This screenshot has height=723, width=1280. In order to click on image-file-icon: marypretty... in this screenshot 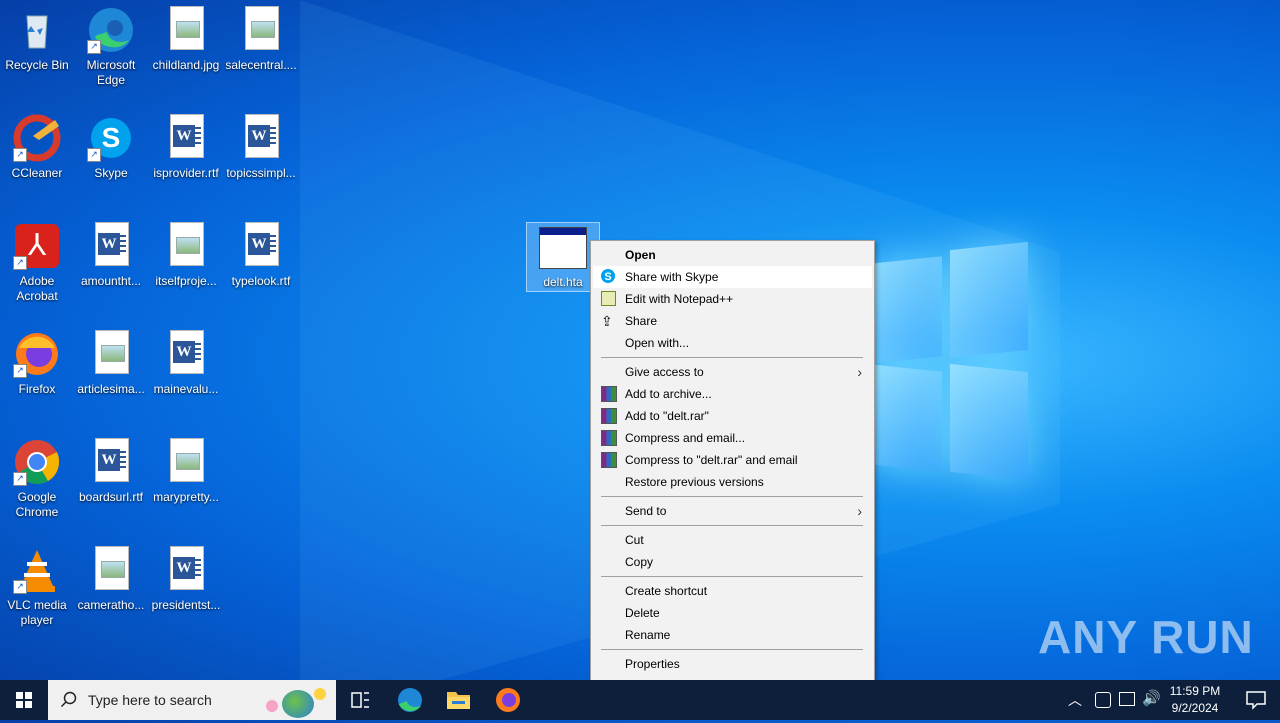, I will do `click(186, 471)`.